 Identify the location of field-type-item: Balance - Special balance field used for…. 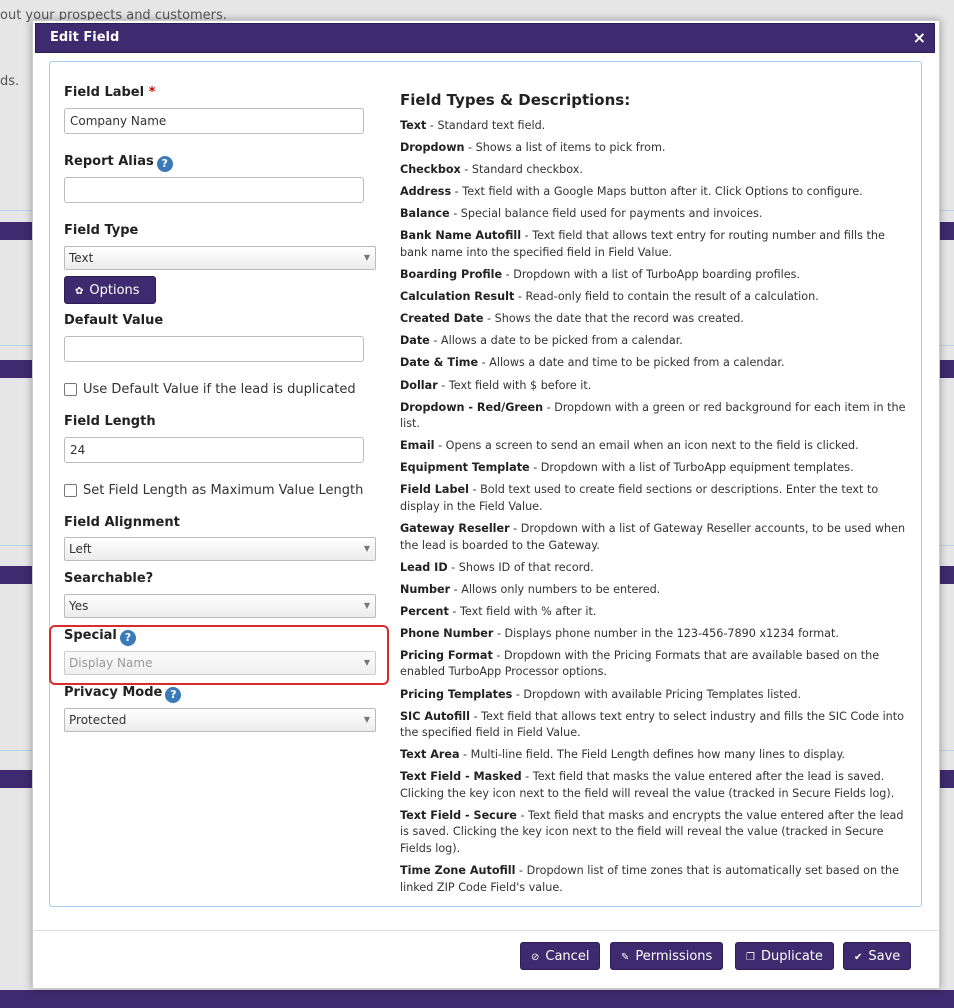
(655, 214).